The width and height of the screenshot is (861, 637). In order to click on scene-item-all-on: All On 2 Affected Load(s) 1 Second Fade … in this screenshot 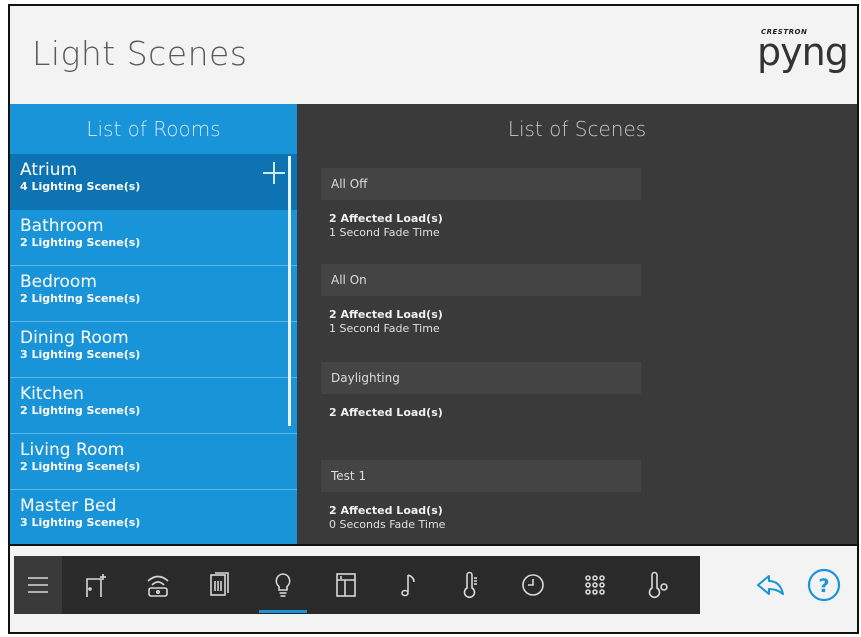, I will do `click(481, 300)`.